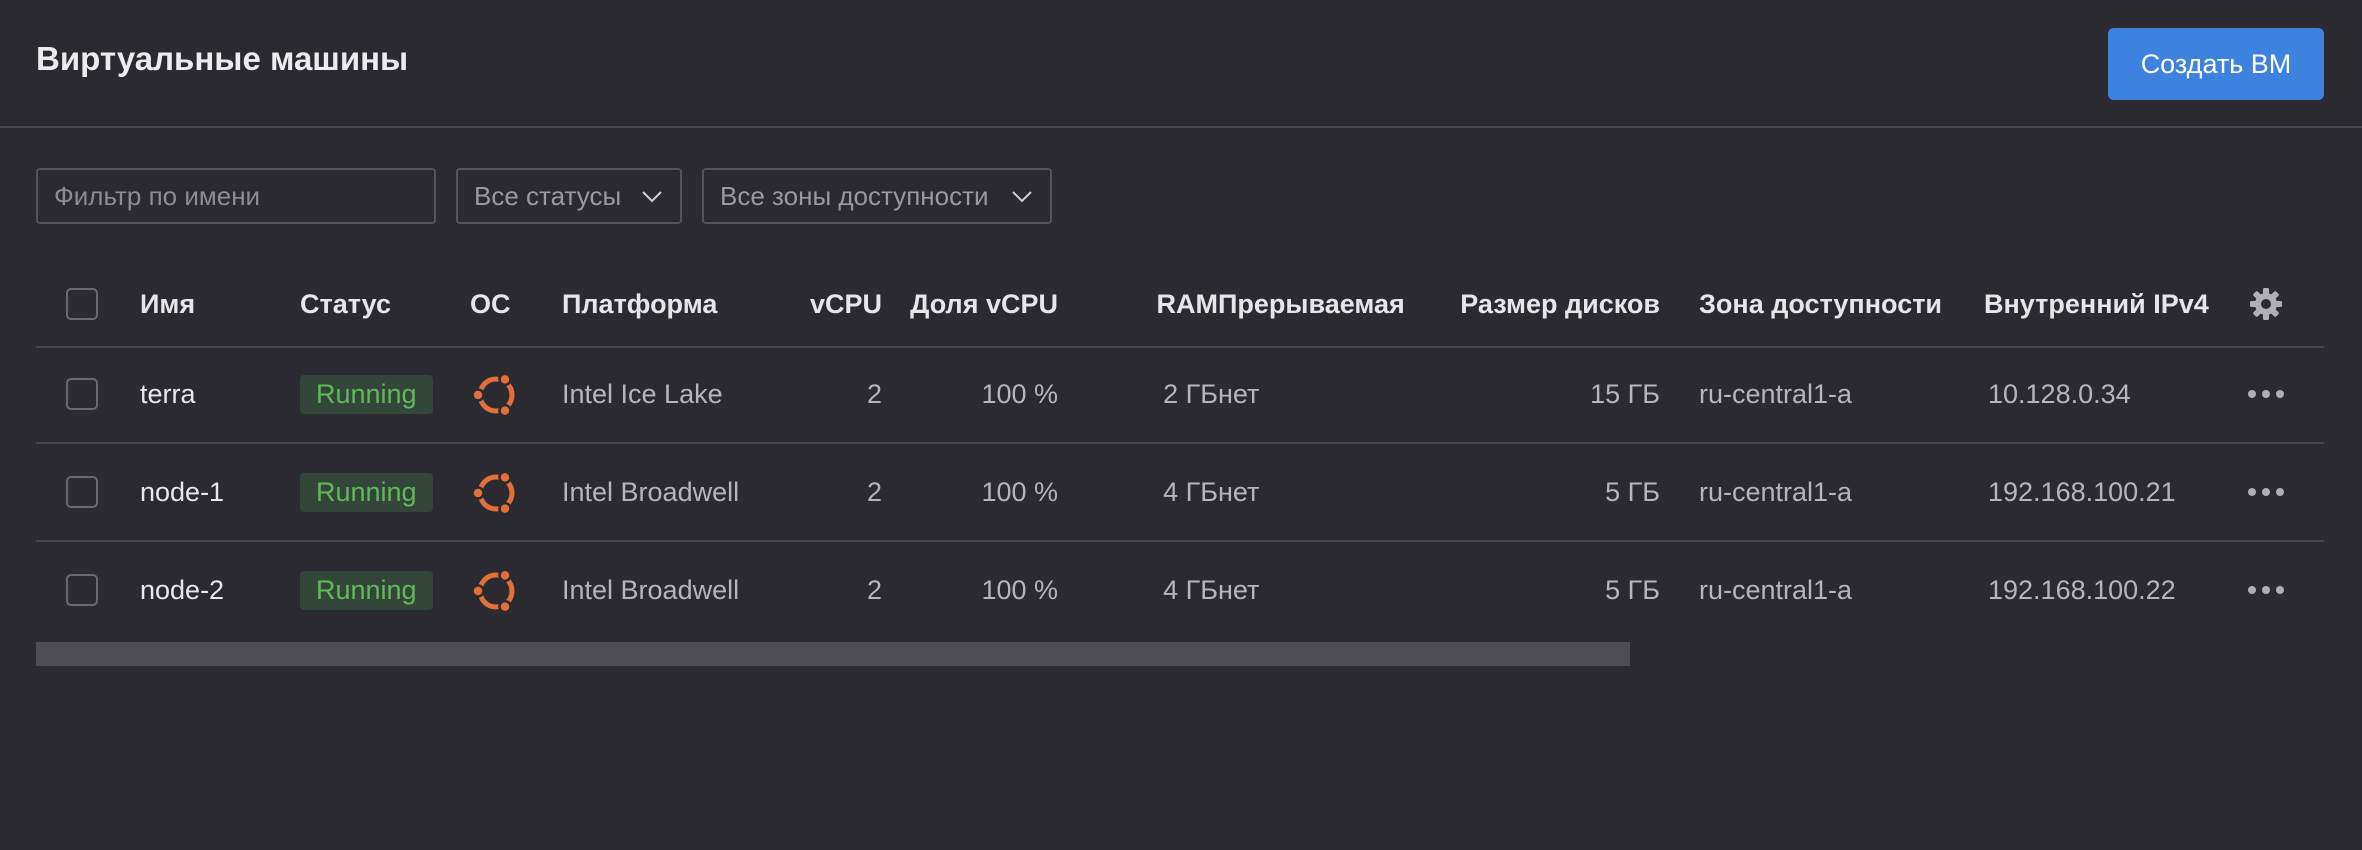 This screenshot has height=850, width=2362. I want to click on vm-name: terra, so click(168, 394).